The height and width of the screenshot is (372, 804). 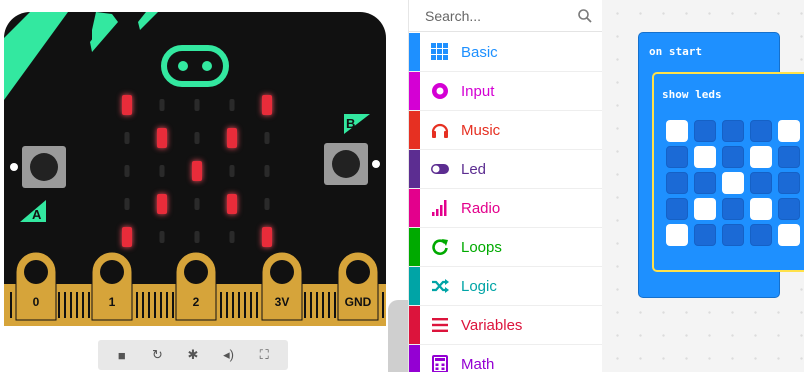 What do you see at coordinates (474, 169) in the screenshot?
I see `category-label: Led` at bounding box center [474, 169].